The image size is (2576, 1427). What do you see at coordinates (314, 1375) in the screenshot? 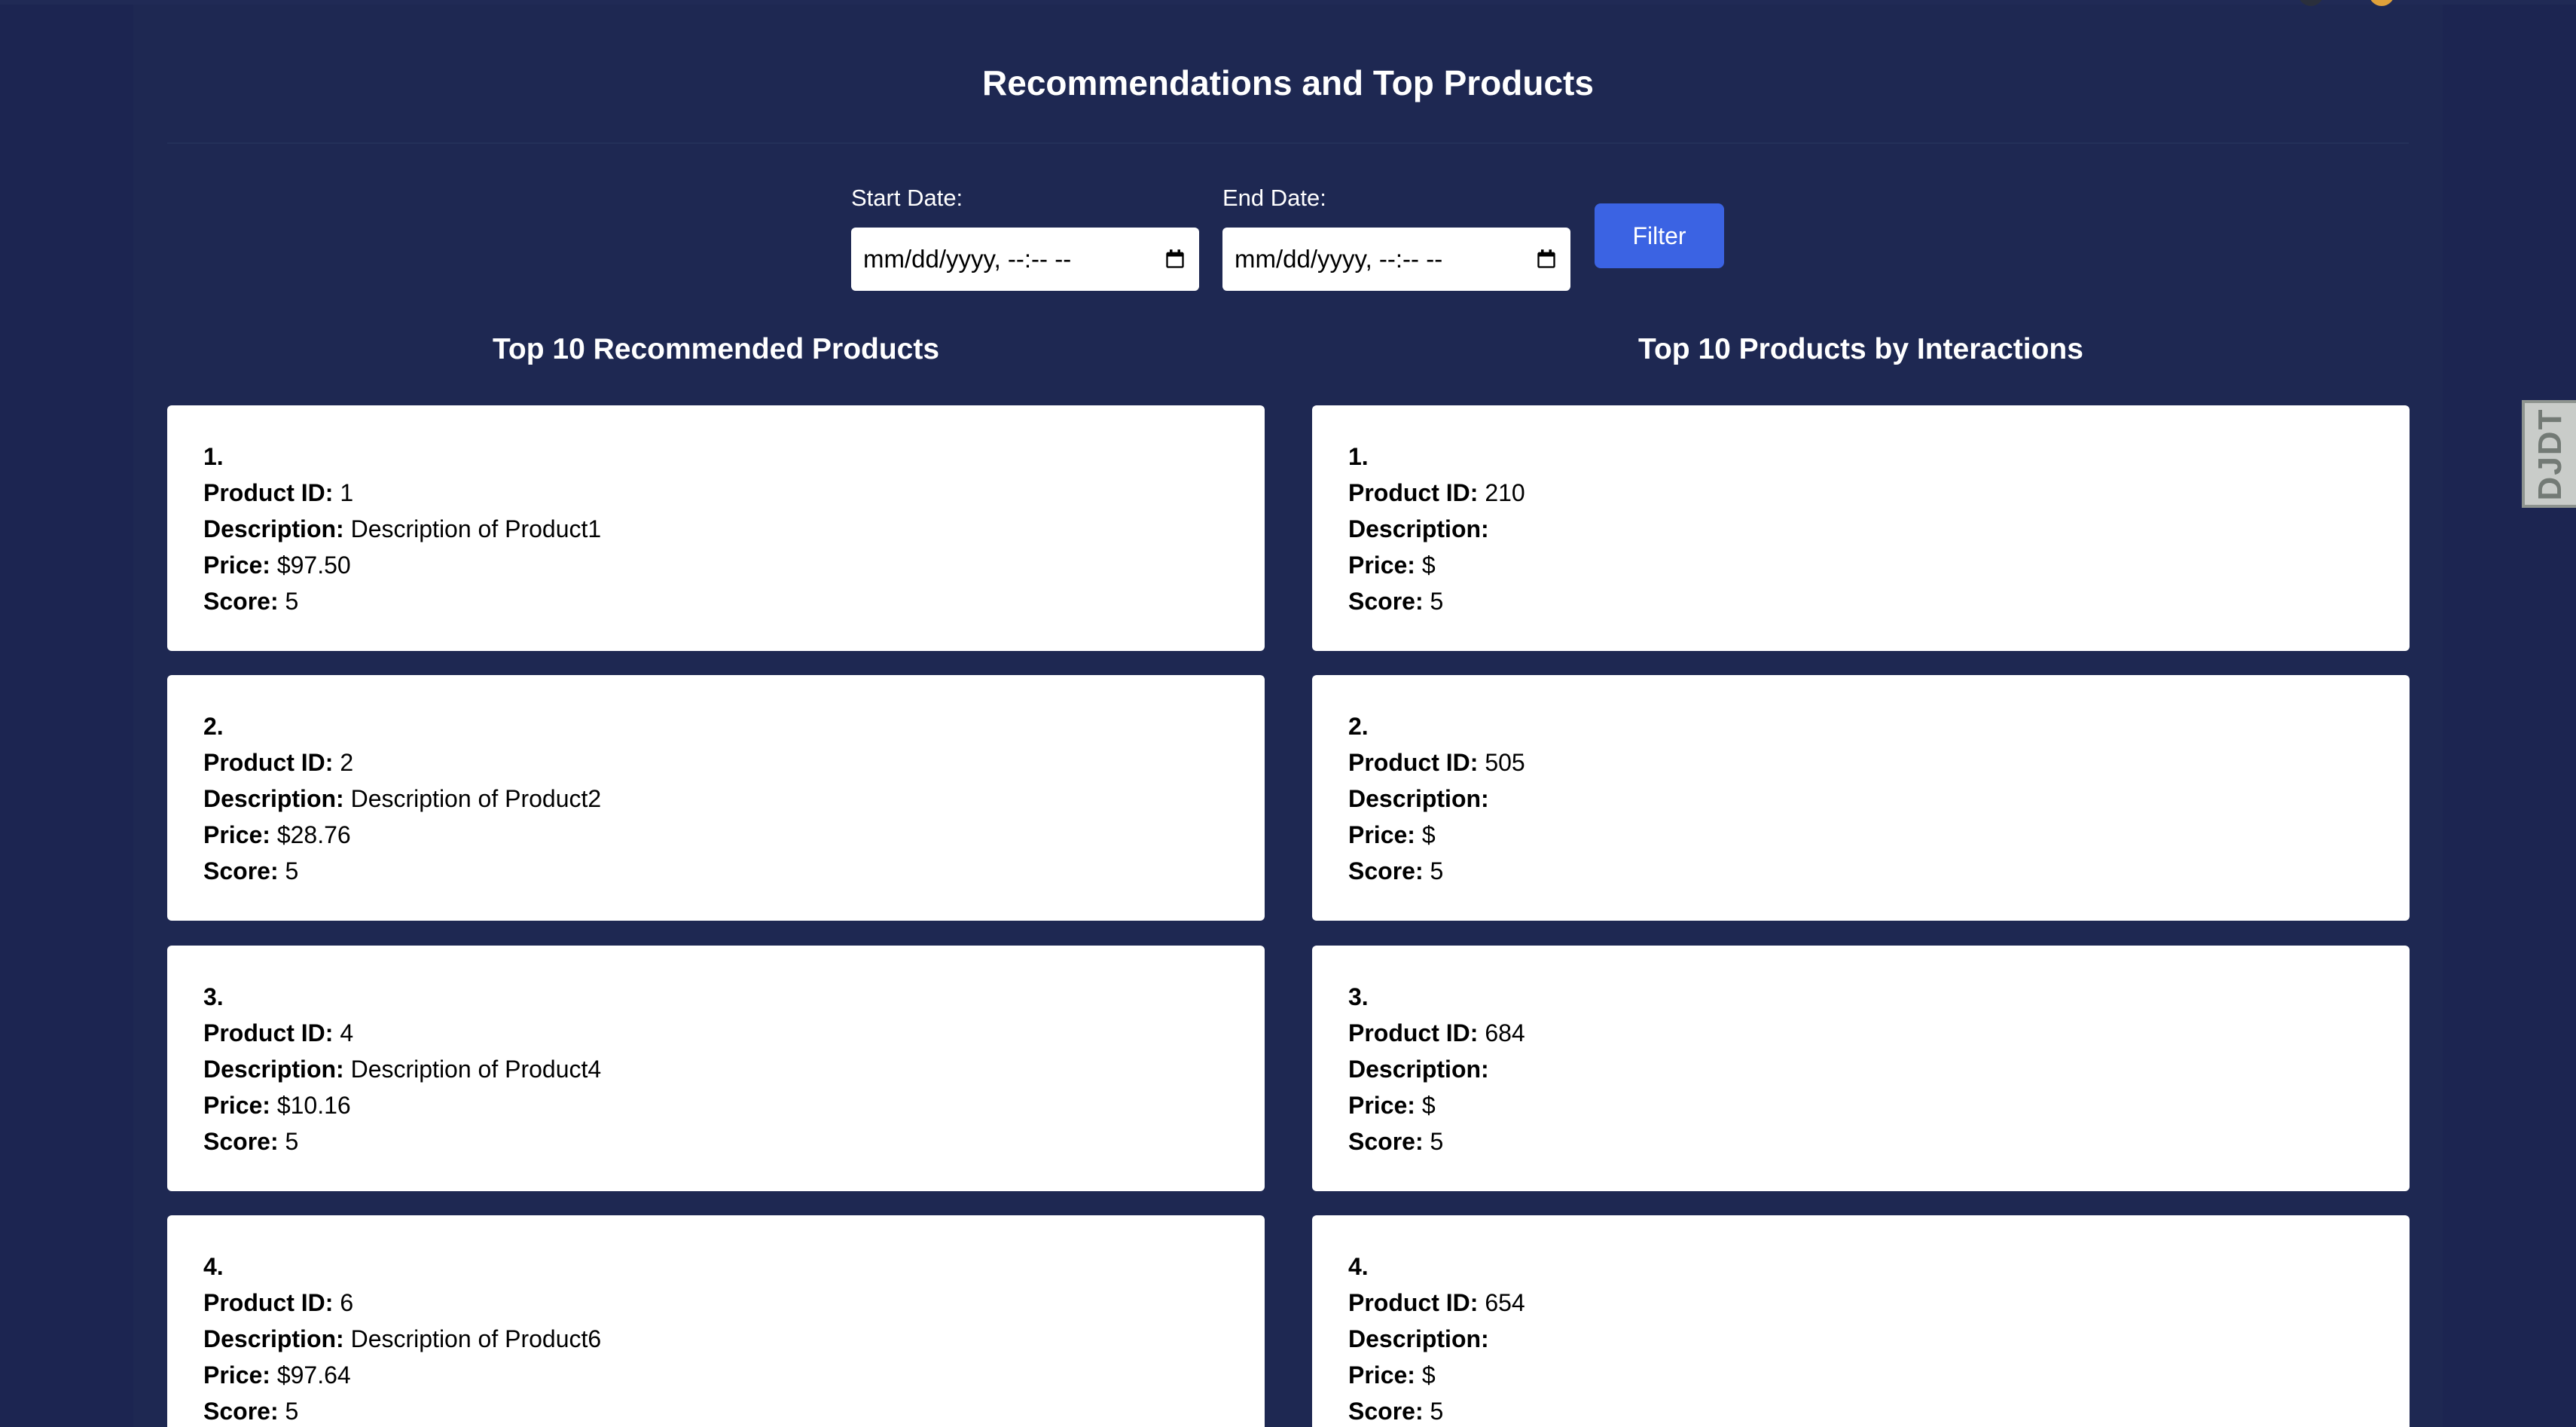
I see `price-value: $97.64` at bounding box center [314, 1375].